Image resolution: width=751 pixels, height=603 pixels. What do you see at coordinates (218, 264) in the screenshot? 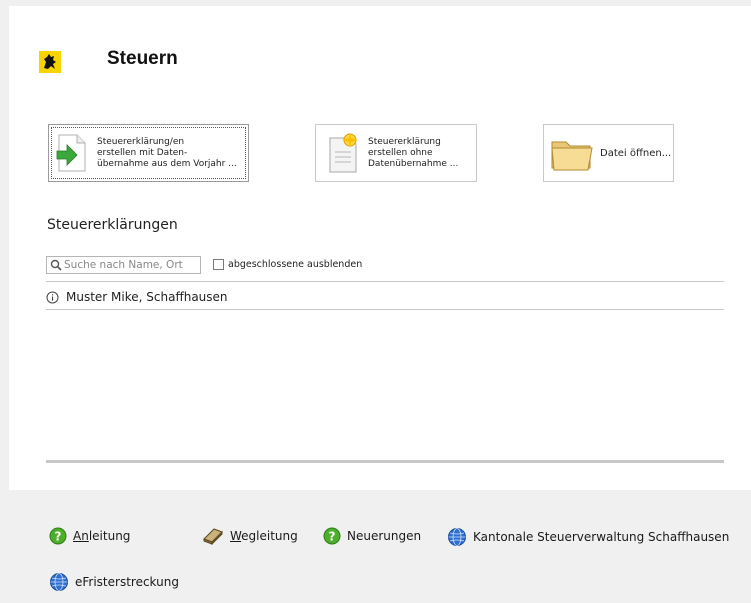
I see `hide-completed-checkbox` at bounding box center [218, 264].